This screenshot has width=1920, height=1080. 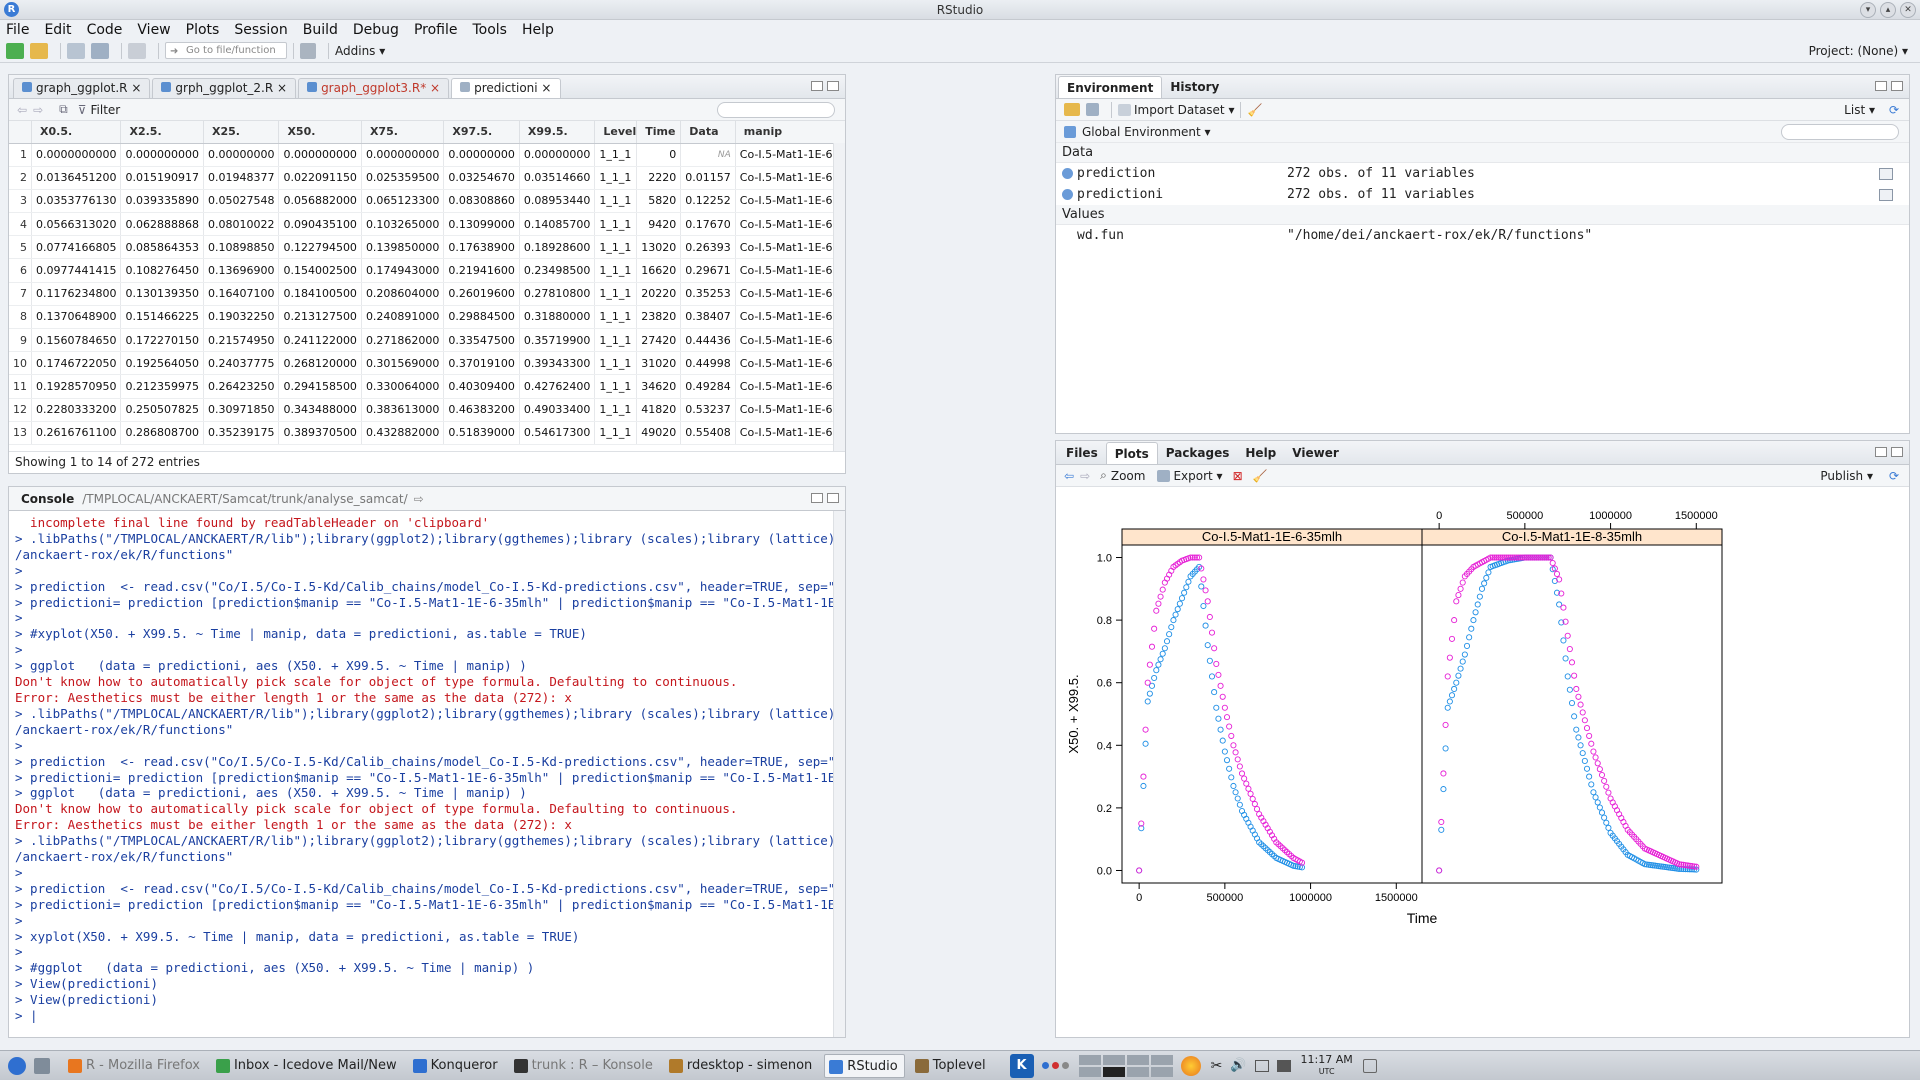 What do you see at coordinates (106, 110) in the screenshot?
I see `filter-button: Filter` at bounding box center [106, 110].